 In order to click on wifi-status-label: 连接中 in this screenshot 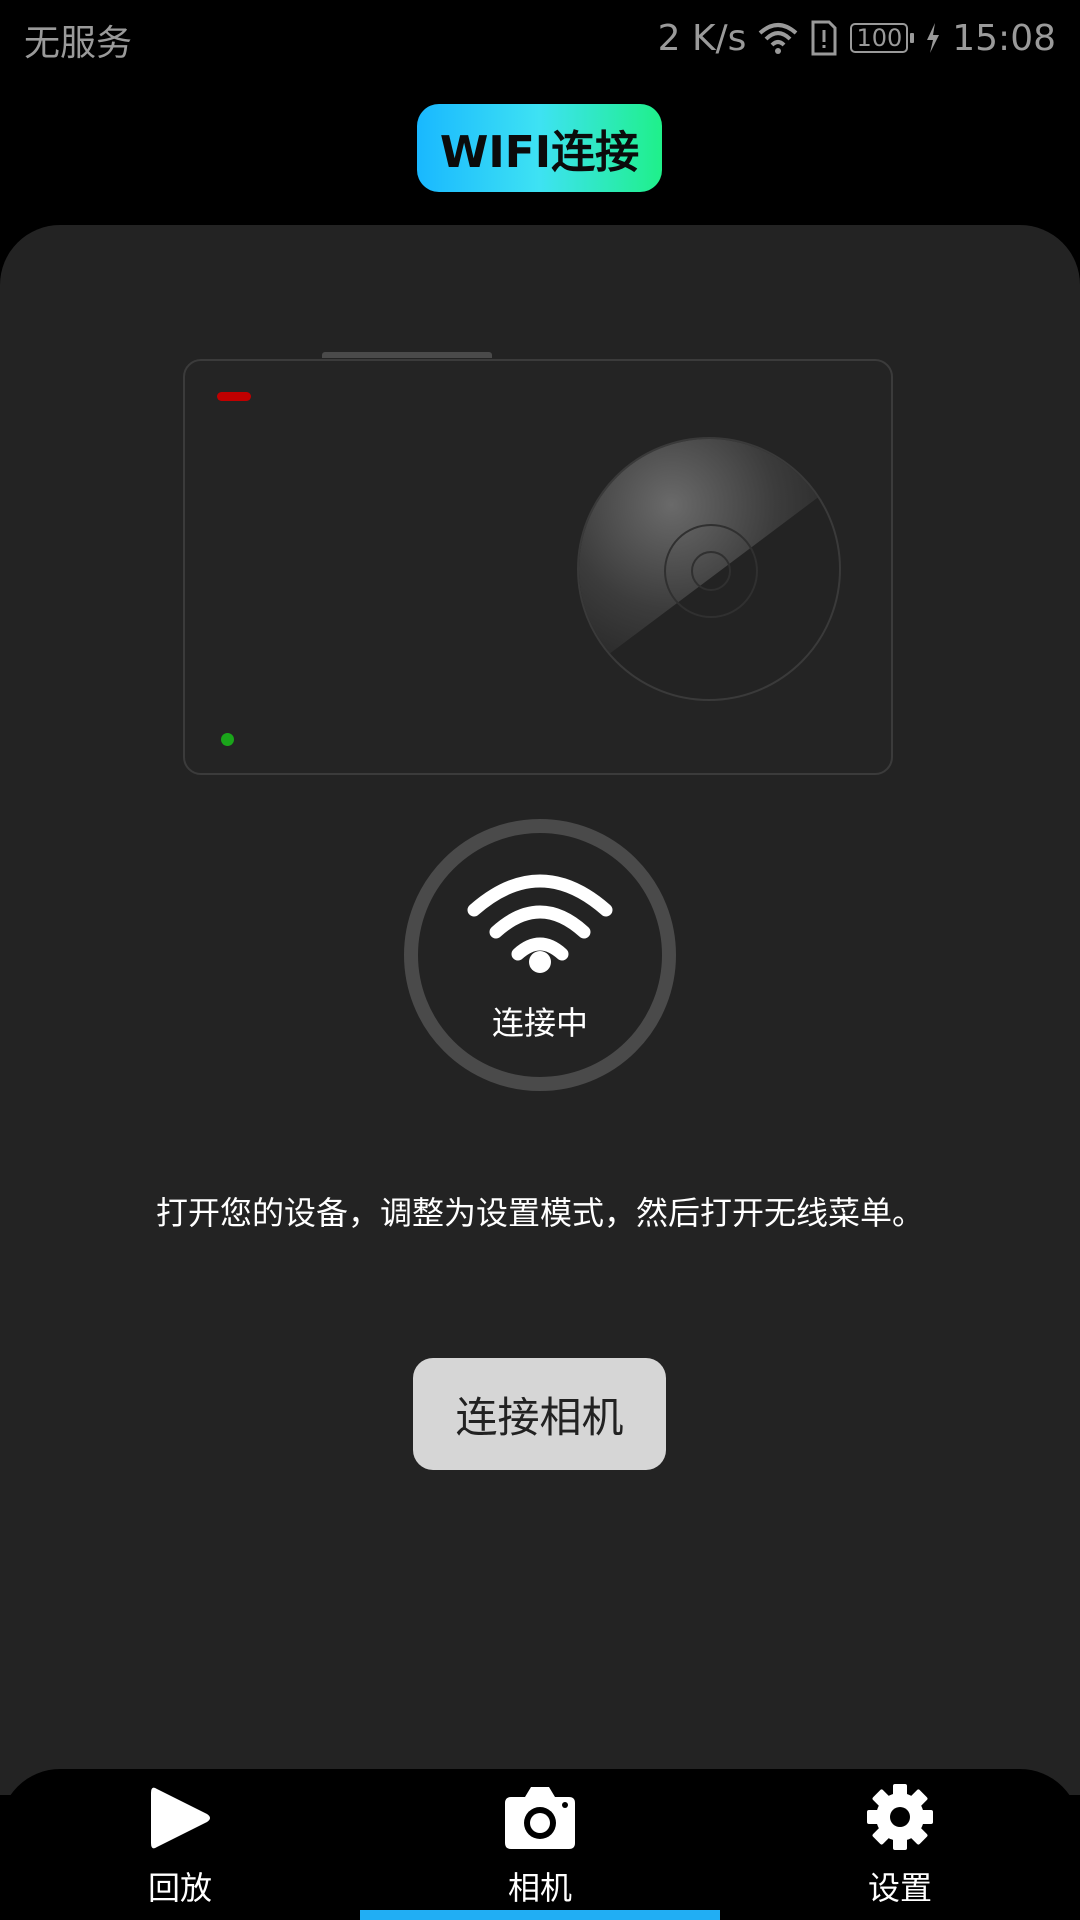, I will do `click(539, 1023)`.